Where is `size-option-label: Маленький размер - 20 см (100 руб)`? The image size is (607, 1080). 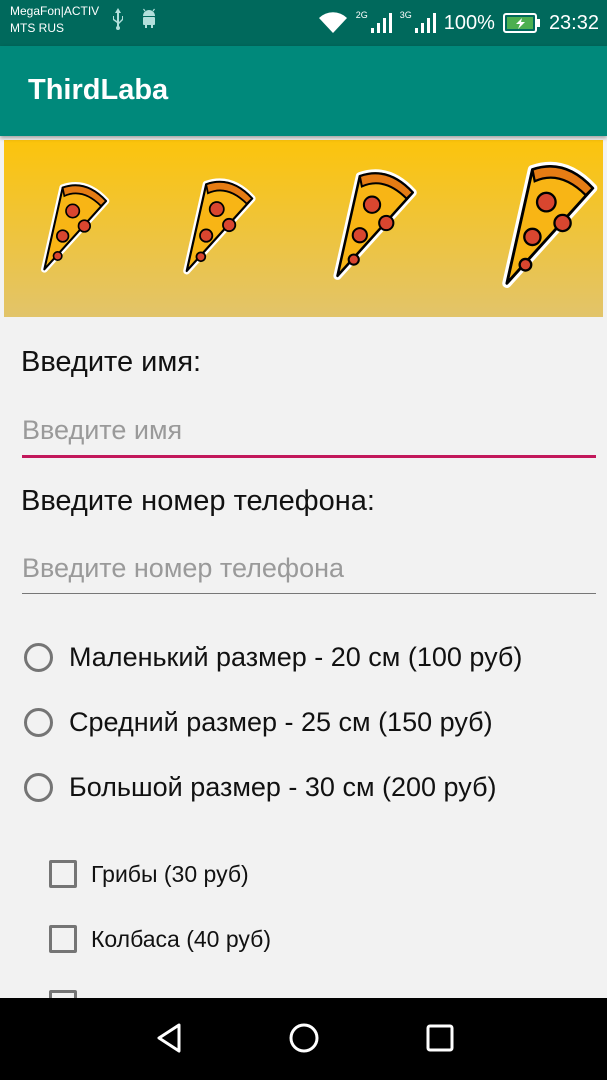 size-option-label: Маленький размер - 20 см (100 руб) is located at coordinates (296, 656).